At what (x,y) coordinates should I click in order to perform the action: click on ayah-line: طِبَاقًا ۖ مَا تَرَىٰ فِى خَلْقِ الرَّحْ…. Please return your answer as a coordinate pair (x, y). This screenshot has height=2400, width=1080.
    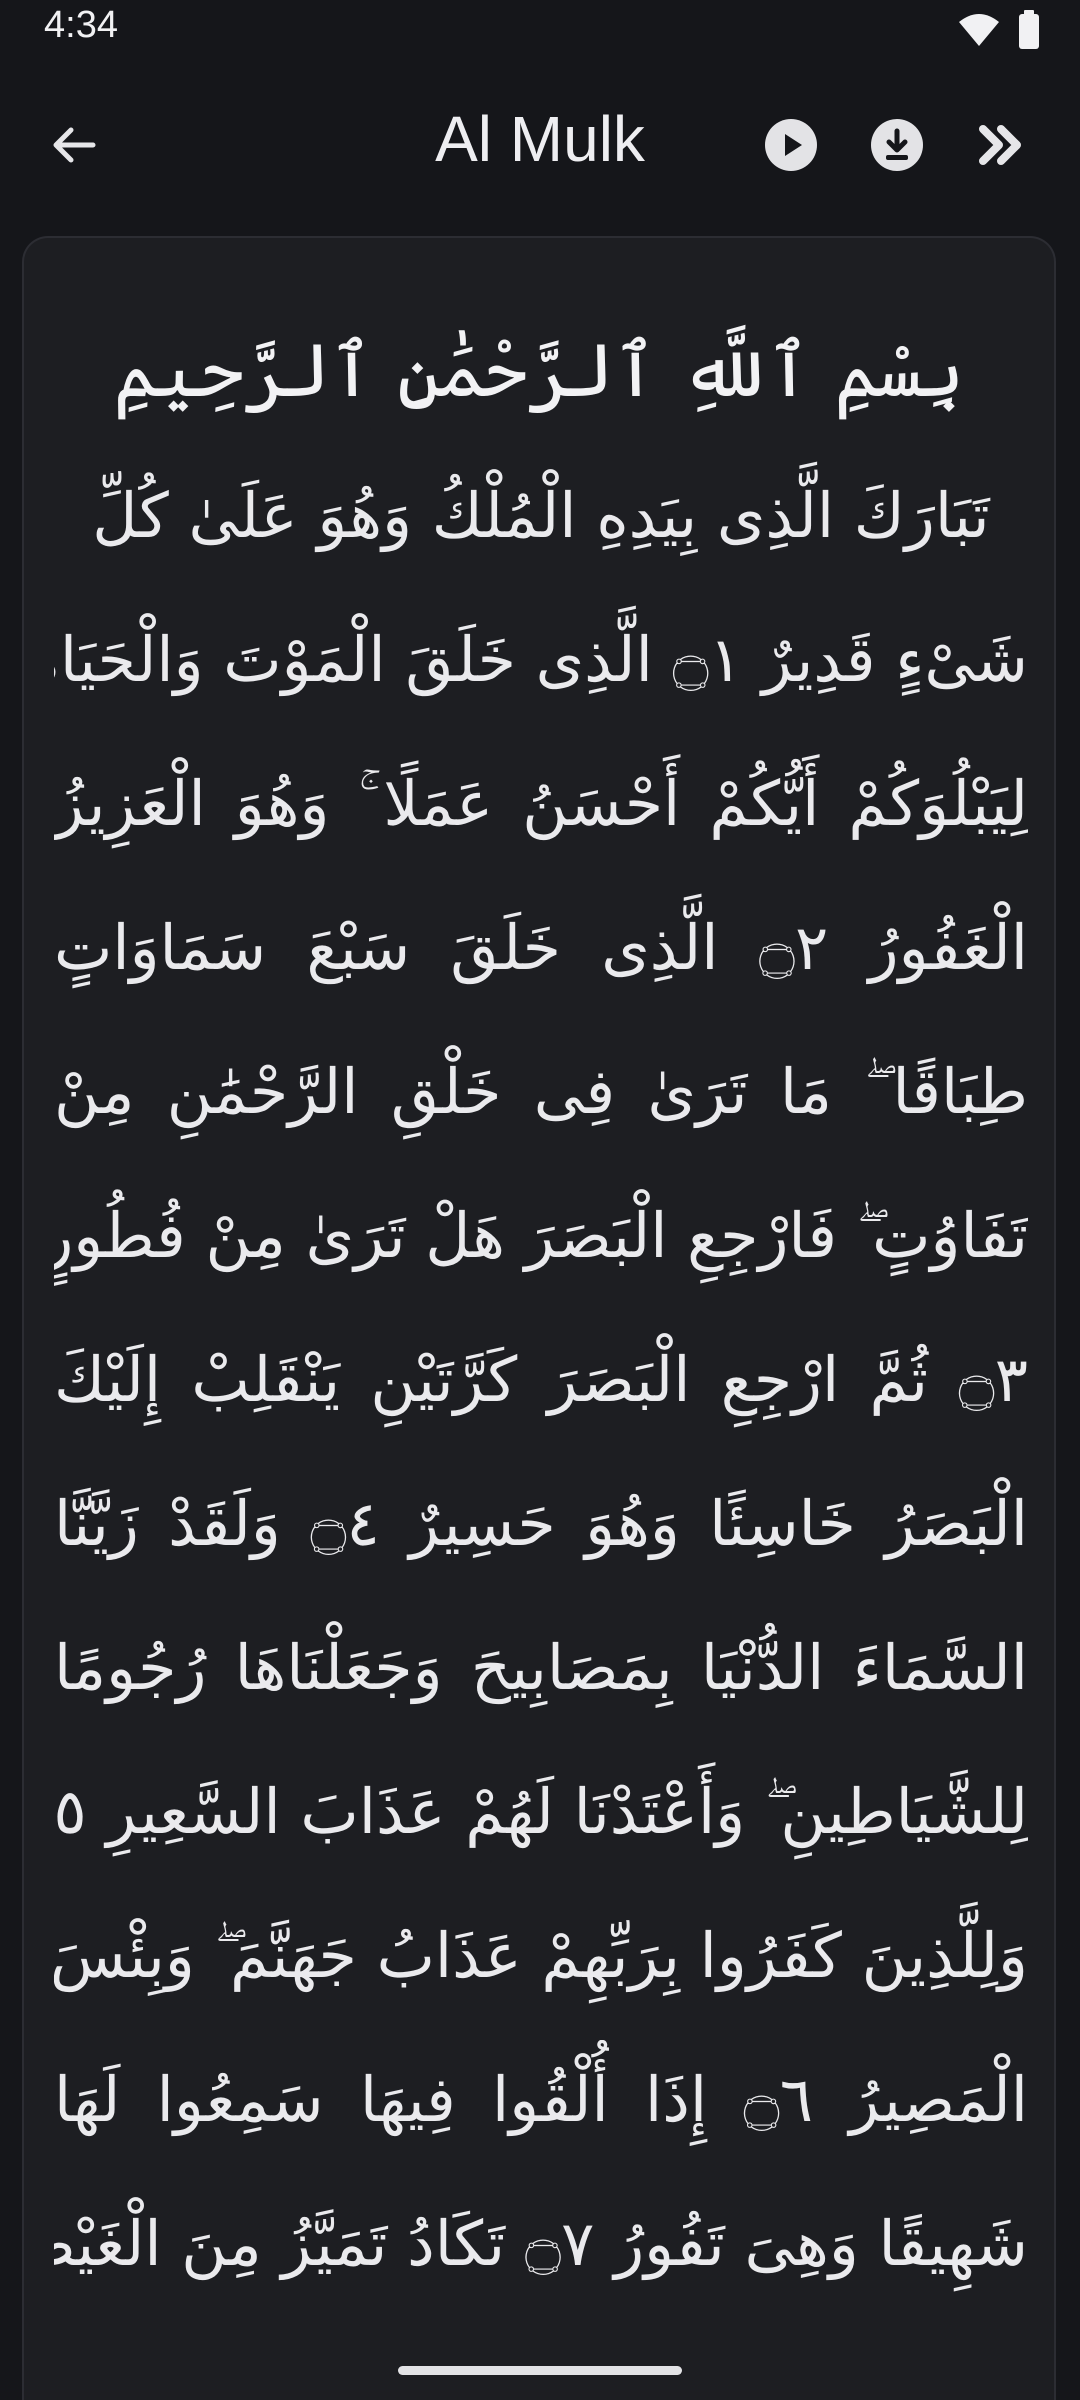
    Looking at the image, I should click on (541, 1091).